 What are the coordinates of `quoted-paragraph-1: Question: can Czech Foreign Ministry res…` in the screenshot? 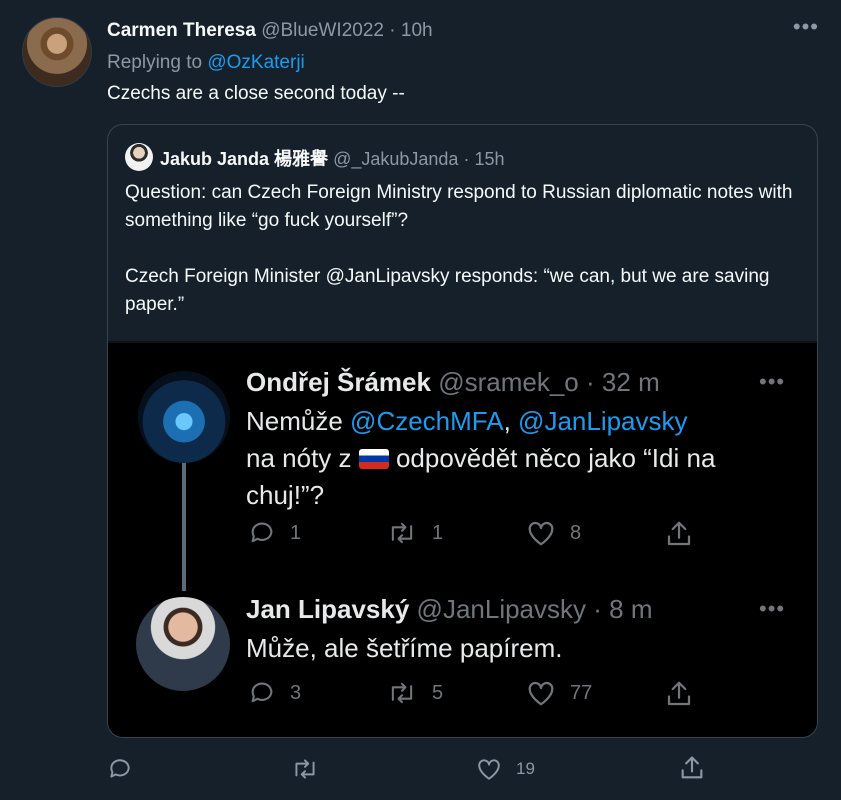 It's located at (459, 206).